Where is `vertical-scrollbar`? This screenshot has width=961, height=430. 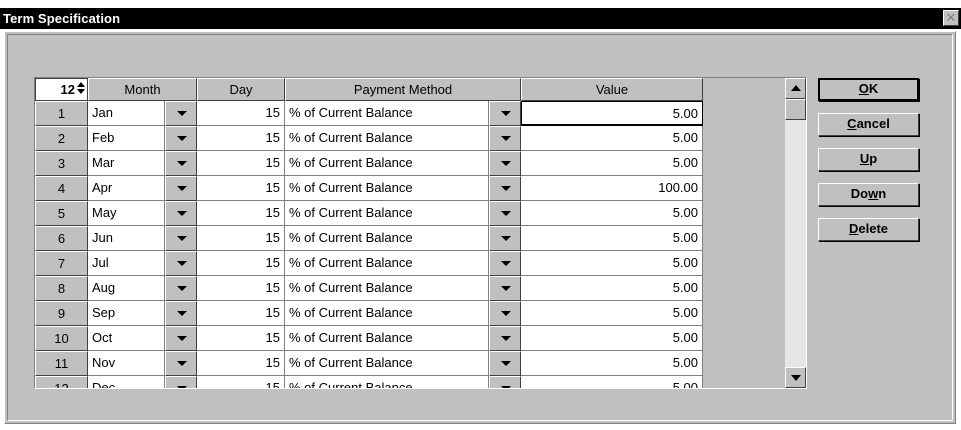
vertical-scrollbar is located at coordinates (795, 233).